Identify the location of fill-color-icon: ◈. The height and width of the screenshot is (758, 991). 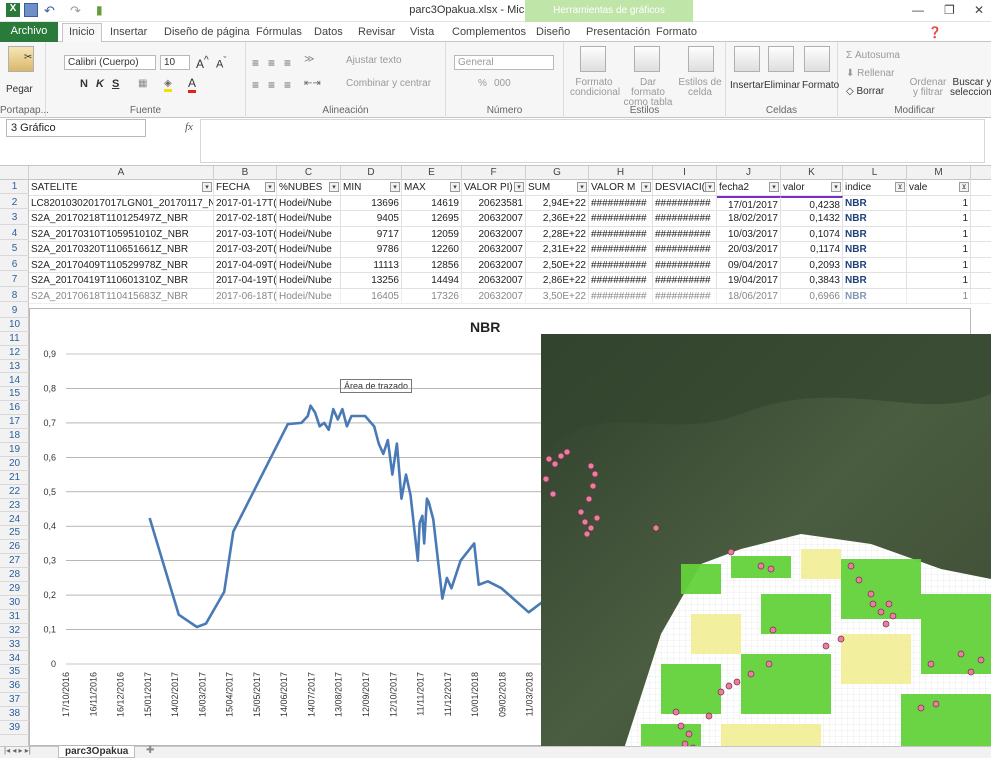
(168, 85).